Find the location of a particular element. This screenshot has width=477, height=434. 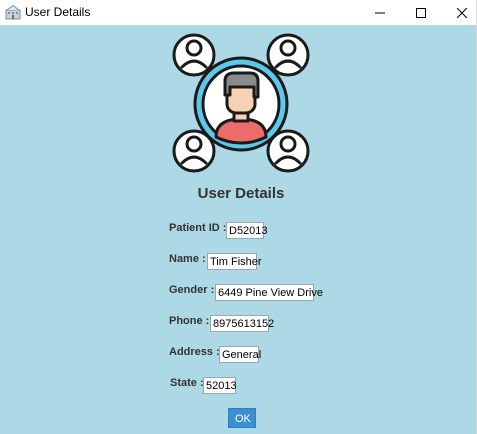

java-app-icon is located at coordinates (13, 12).